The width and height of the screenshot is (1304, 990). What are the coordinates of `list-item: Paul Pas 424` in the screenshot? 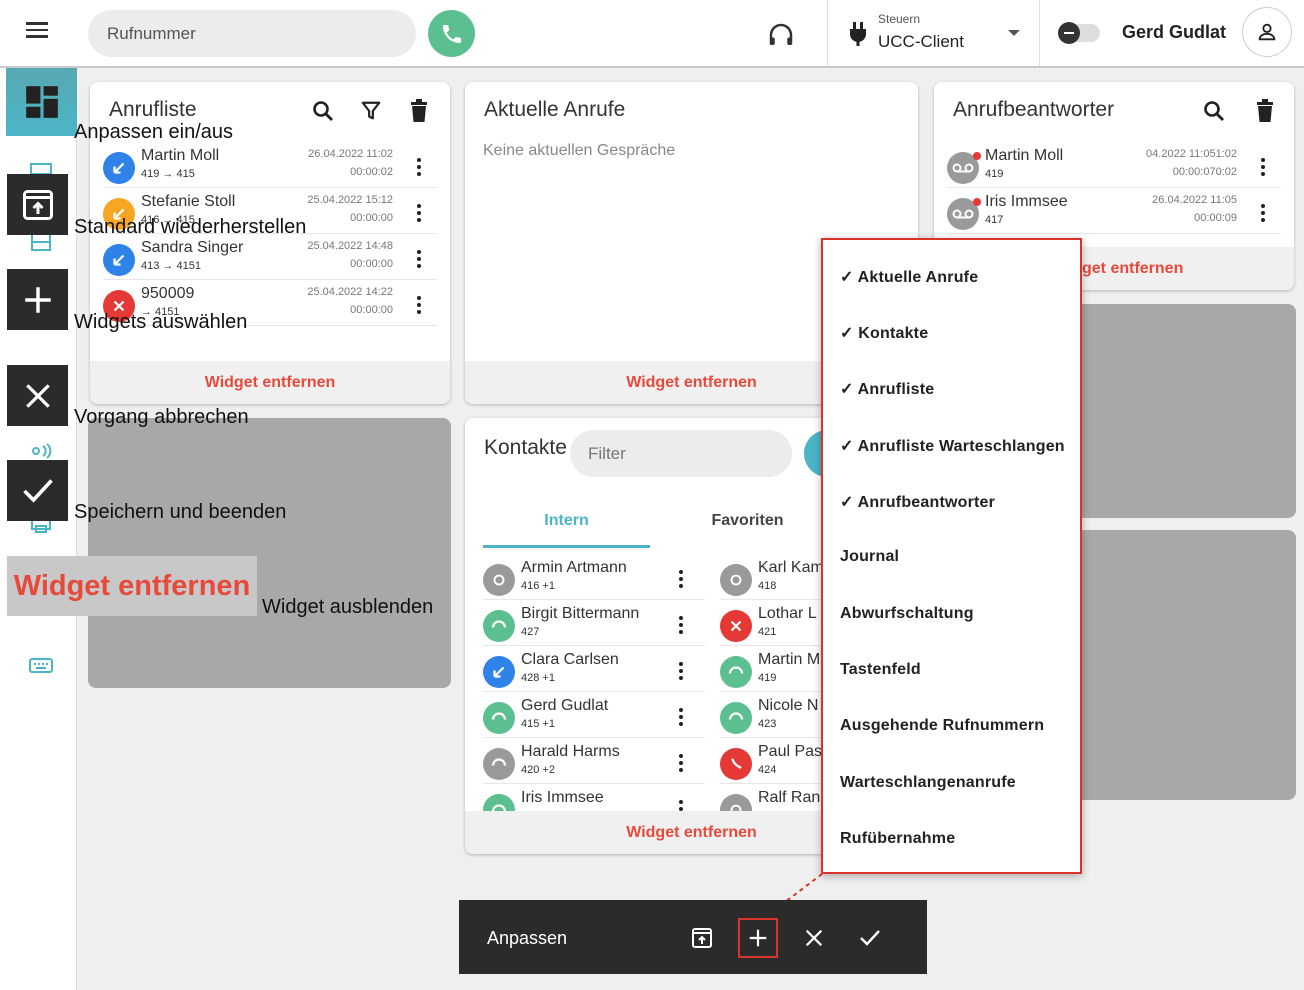 It's located at (771, 762).